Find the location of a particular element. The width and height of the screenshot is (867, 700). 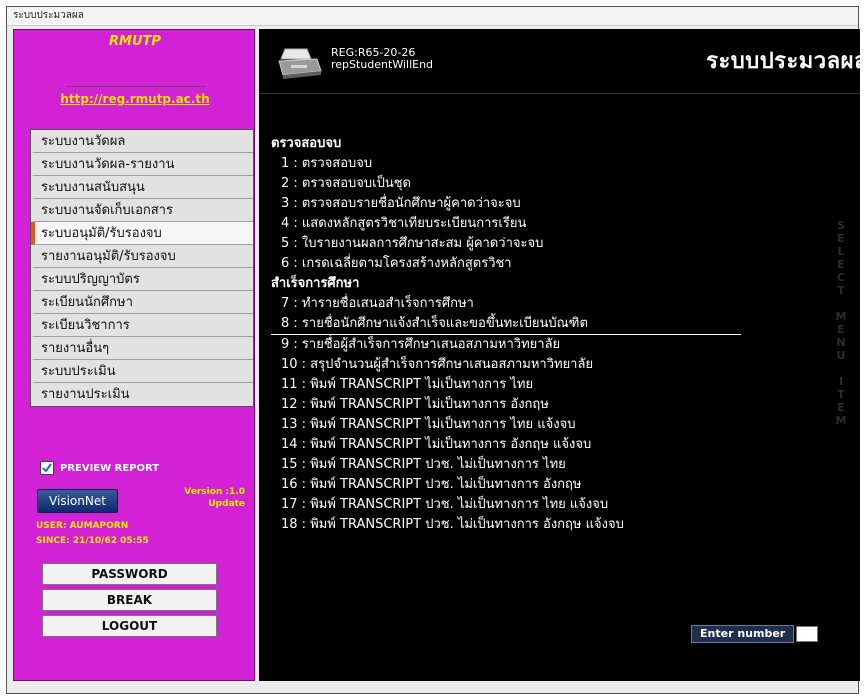

window-titlebar: ระบบประมวลผล is located at coordinates (432, 16).